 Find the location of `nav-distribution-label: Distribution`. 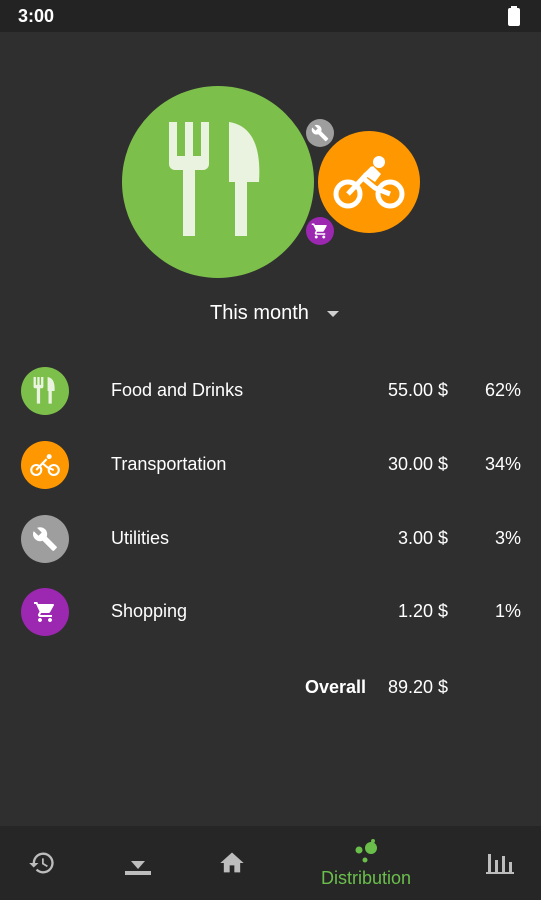

nav-distribution-label: Distribution is located at coordinates (366, 877).